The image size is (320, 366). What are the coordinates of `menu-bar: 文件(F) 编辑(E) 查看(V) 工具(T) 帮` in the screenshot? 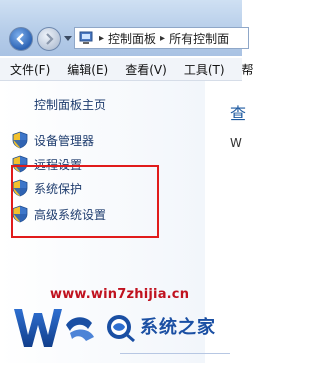 It's located at (127, 69).